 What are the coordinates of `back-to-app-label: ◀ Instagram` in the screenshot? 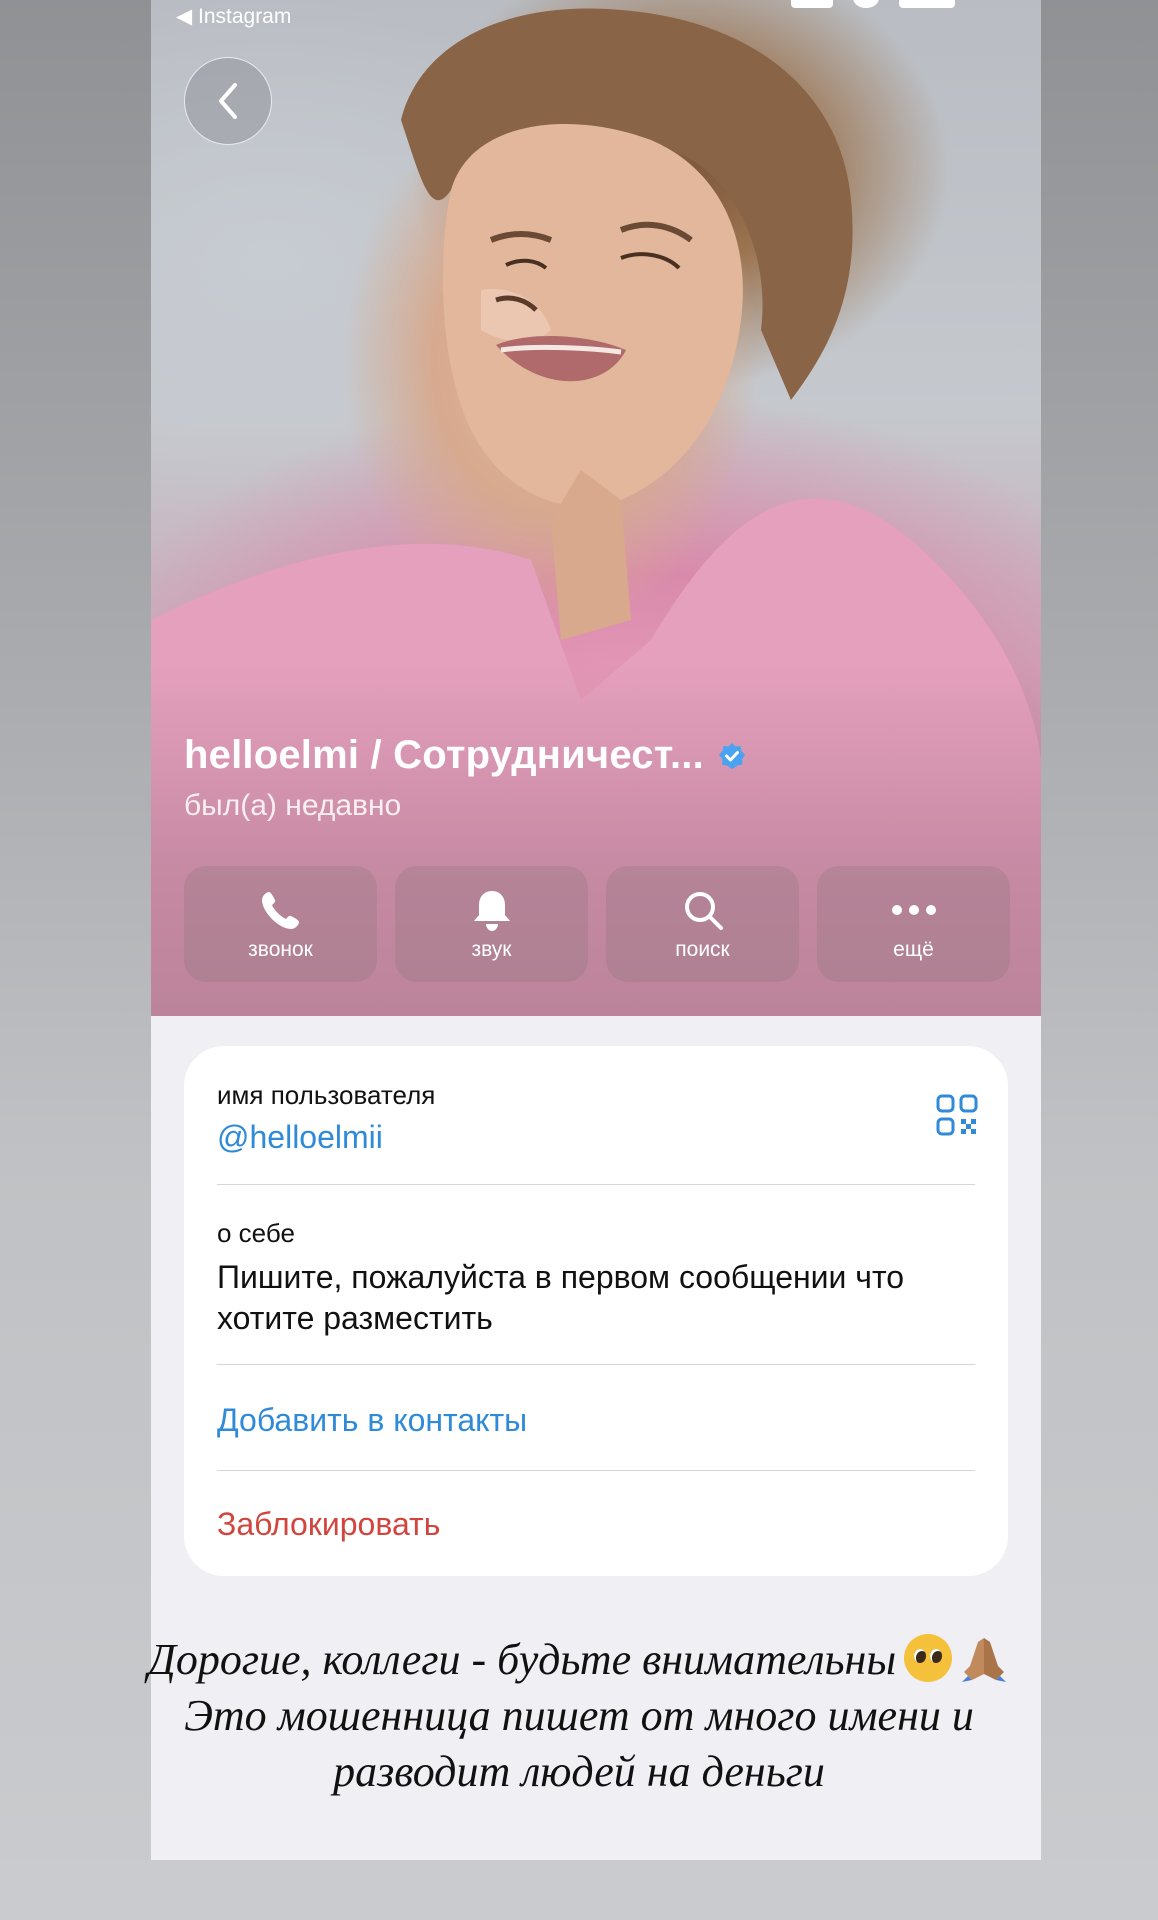 It's located at (234, 16).